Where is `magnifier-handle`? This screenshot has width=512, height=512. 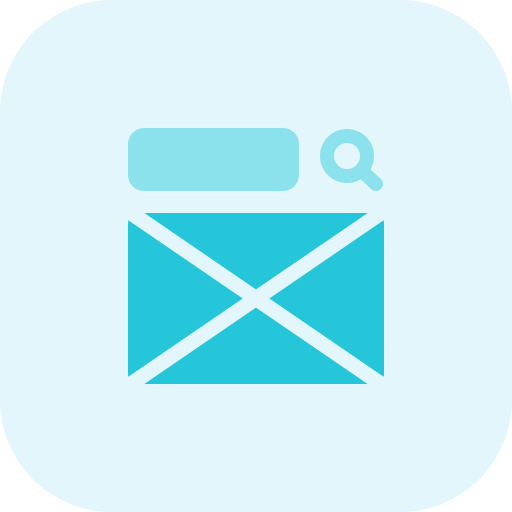
magnifier-handle is located at coordinates (369, 177).